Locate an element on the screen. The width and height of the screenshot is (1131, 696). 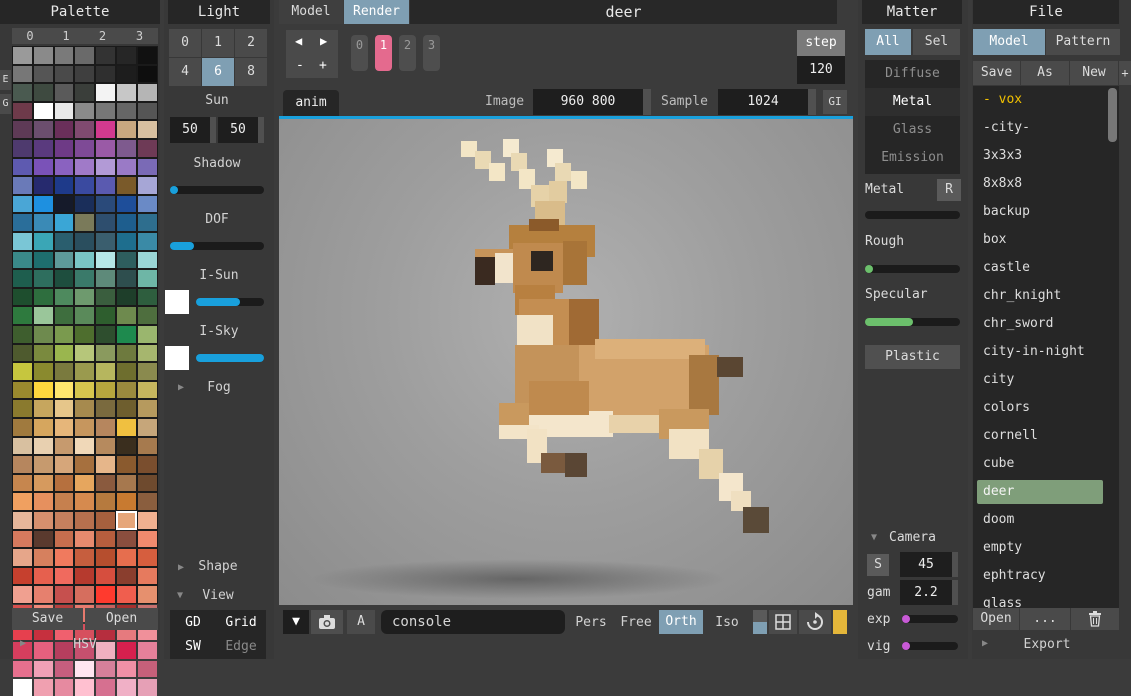
fov-value: 45 is located at coordinates (926, 564).